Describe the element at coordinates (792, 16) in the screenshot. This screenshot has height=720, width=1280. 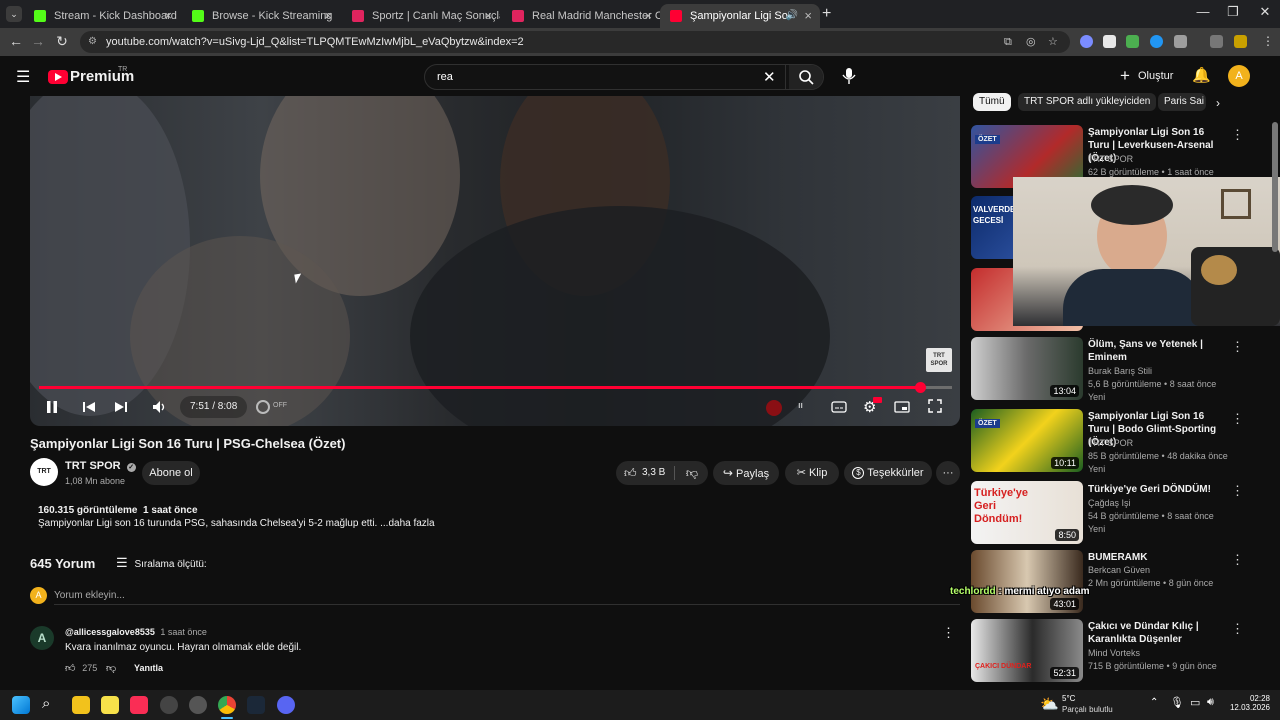
I see `speaker-icon: 🔊` at that location.